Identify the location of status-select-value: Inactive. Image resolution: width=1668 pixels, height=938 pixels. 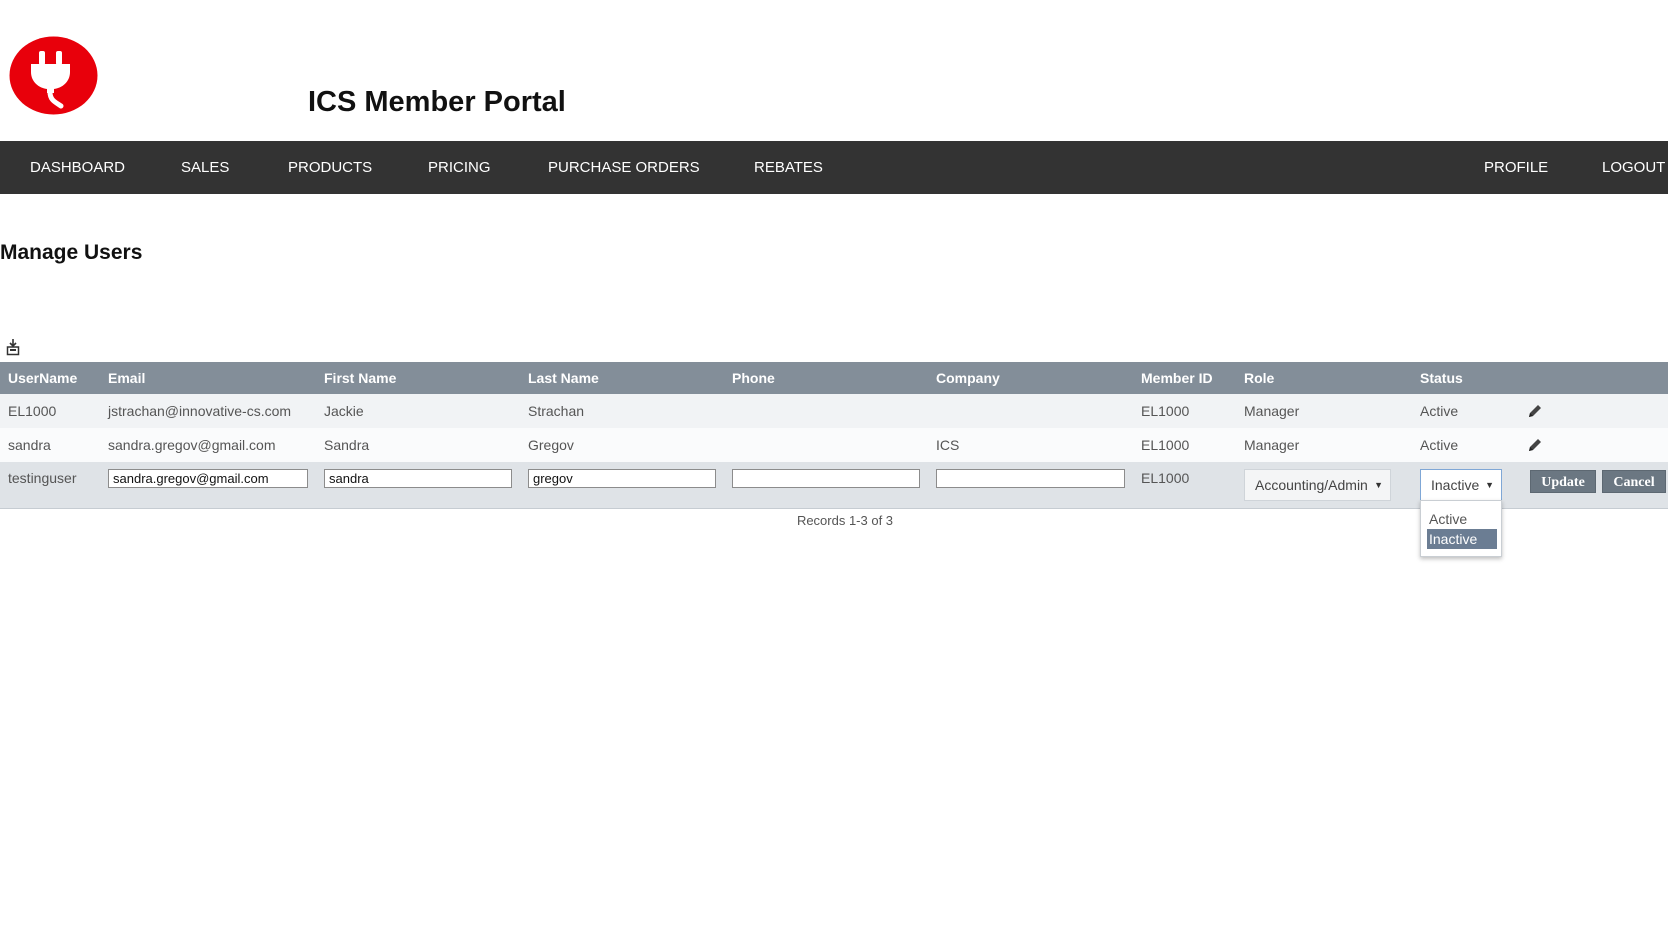
(1455, 485).